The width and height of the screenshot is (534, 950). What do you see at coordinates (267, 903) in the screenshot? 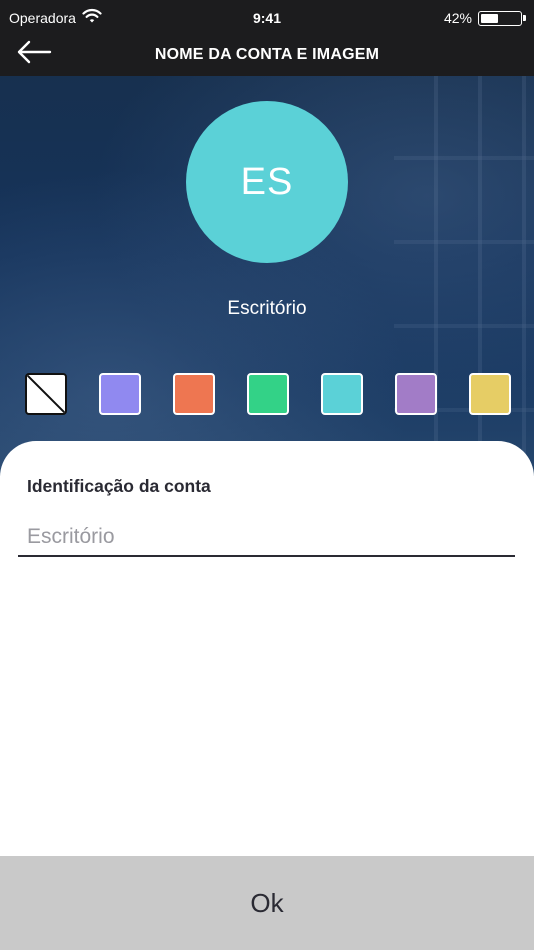
I see `ok-button: Ok` at bounding box center [267, 903].